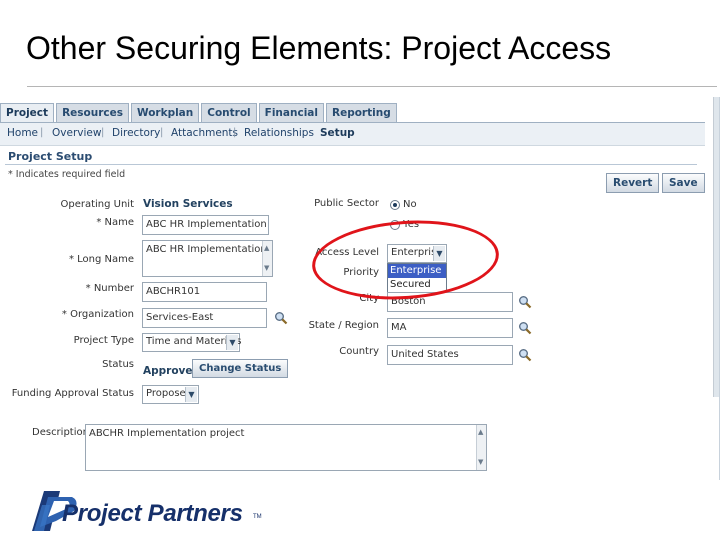 This screenshot has width=720, height=540. Describe the element at coordinates (633, 183) in the screenshot. I see `revert-button: Revert` at that location.